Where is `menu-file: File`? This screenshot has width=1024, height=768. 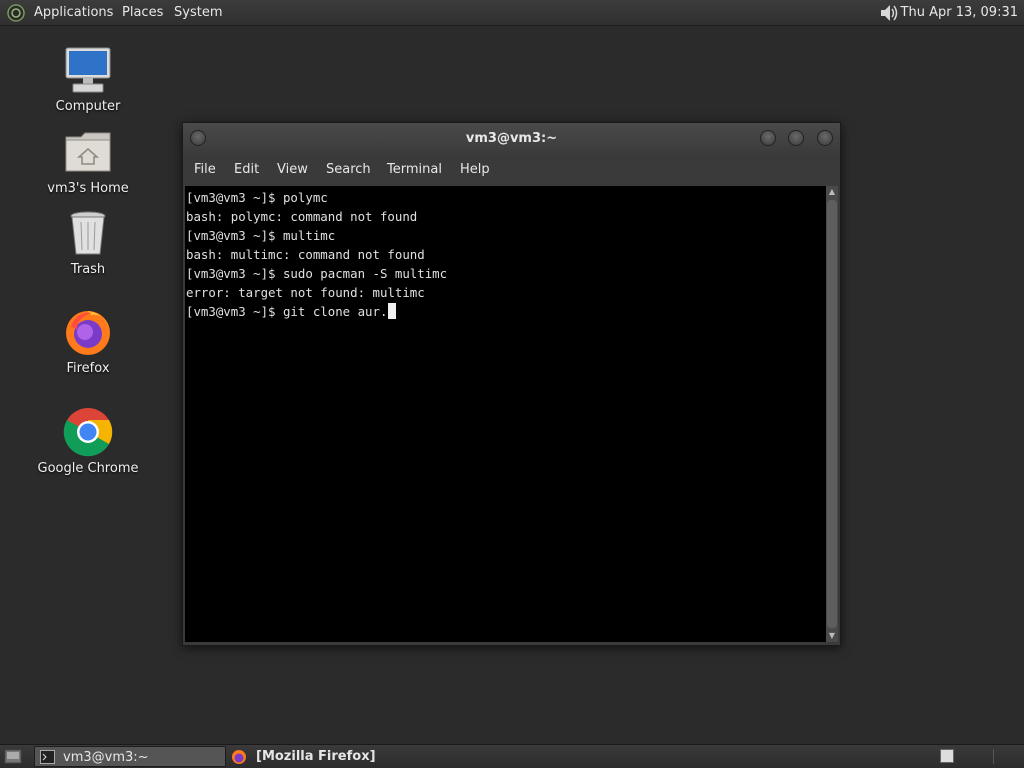
menu-file: File is located at coordinates (205, 170).